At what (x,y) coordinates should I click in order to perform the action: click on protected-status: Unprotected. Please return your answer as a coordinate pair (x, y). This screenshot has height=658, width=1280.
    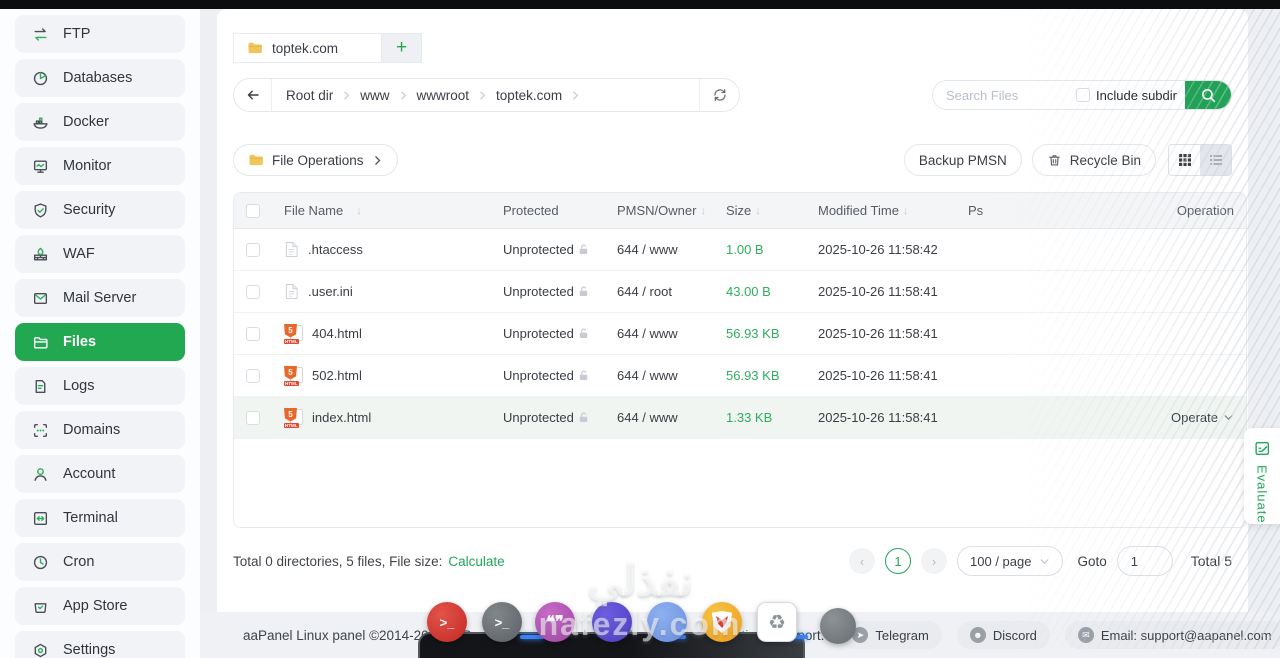
    Looking at the image, I should click on (538, 291).